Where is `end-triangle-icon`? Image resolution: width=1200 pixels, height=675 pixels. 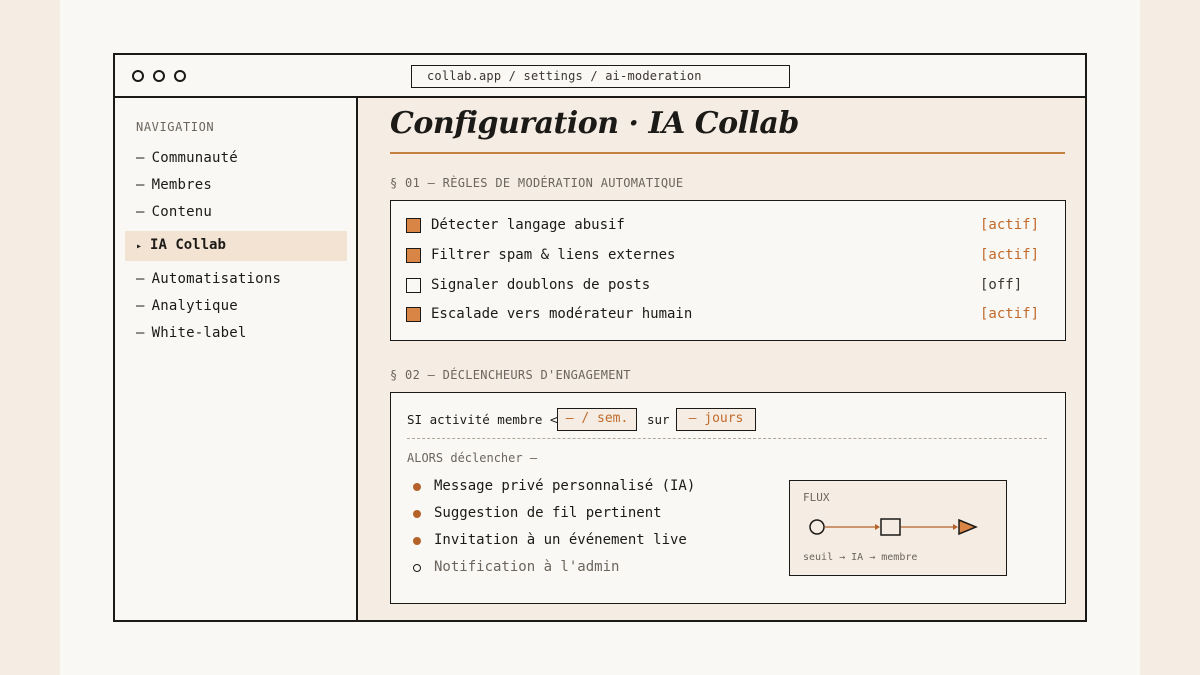 end-triangle-icon is located at coordinates (968, 527).